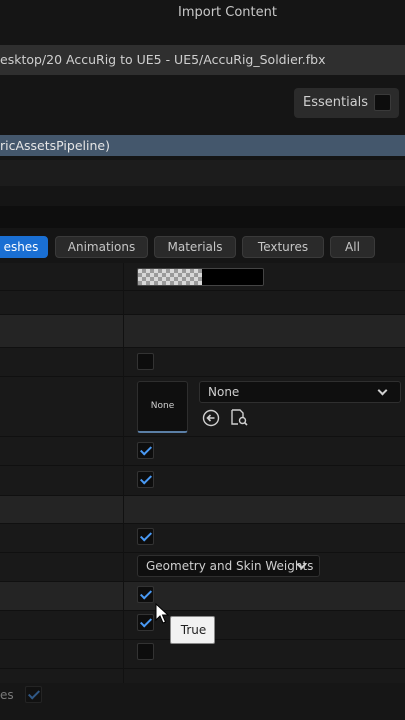 The width and height of the screenshot is (405, 720). Describe the element at coordinates (202, 701) in the screenshot. I see `bottom-options: es` at that location.